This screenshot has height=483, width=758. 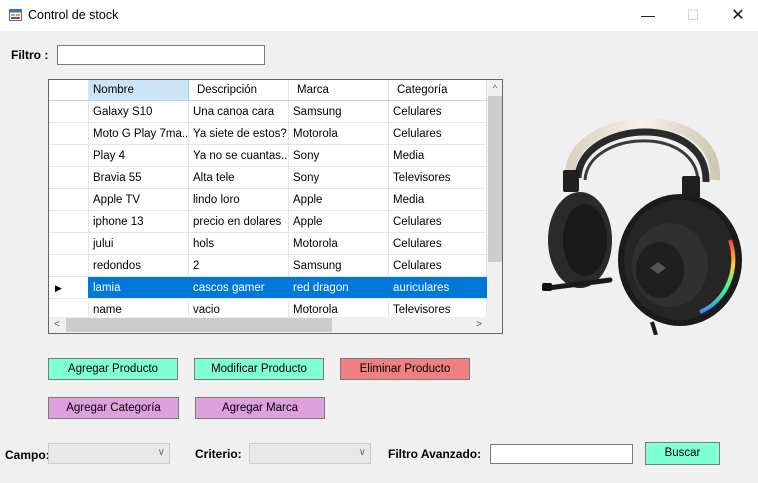 I want to click on grid-header-row: Nombre Descripción Marca Categoría, so click(x=268, y=90).